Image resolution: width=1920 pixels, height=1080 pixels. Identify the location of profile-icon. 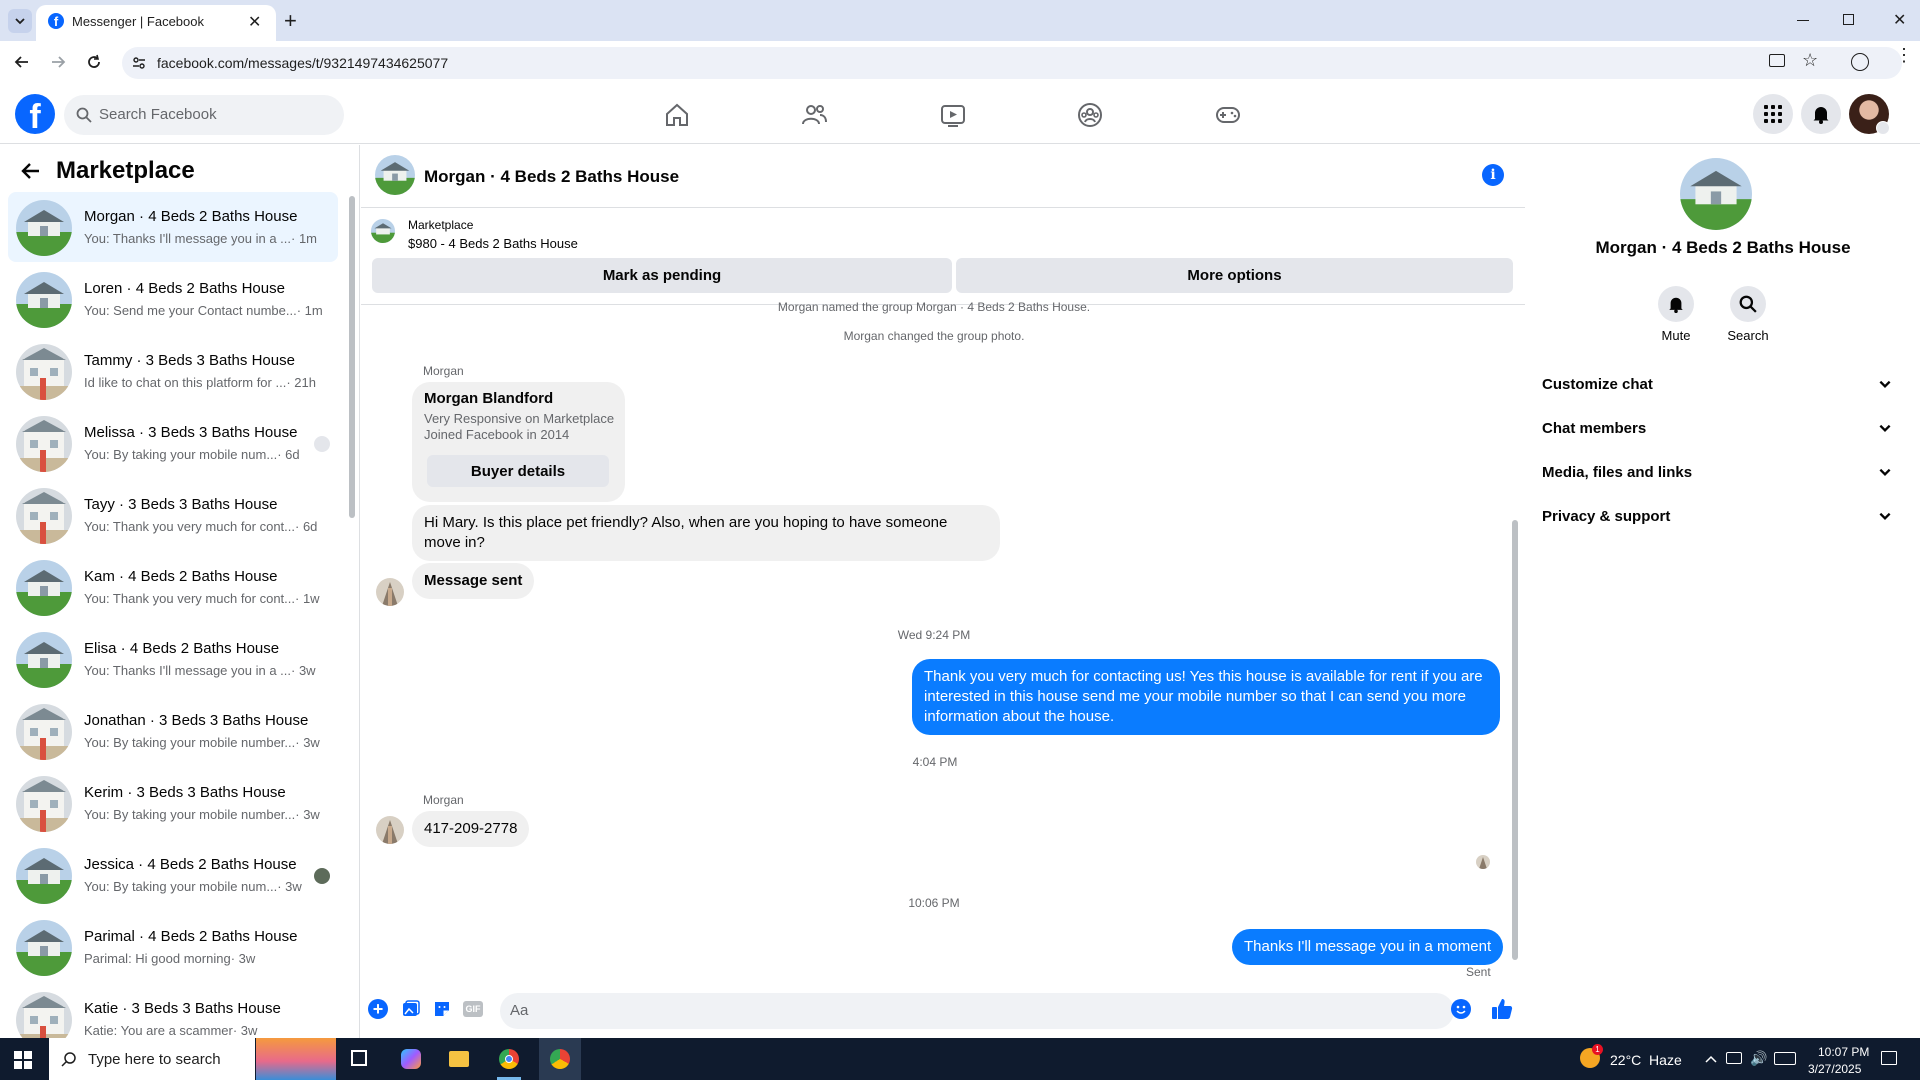
(1860, 62).